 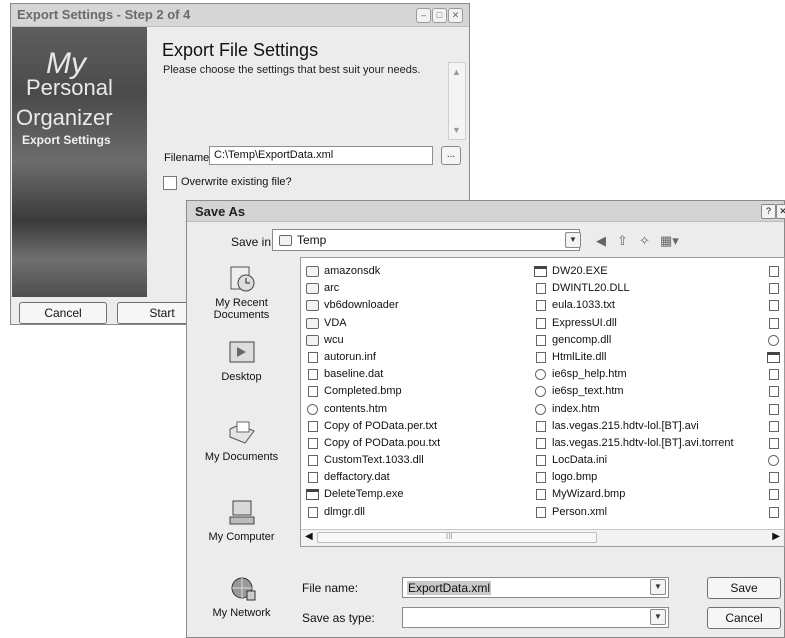 I want to click on scroll-left-icon: ◀, so click(x=309, y=536).